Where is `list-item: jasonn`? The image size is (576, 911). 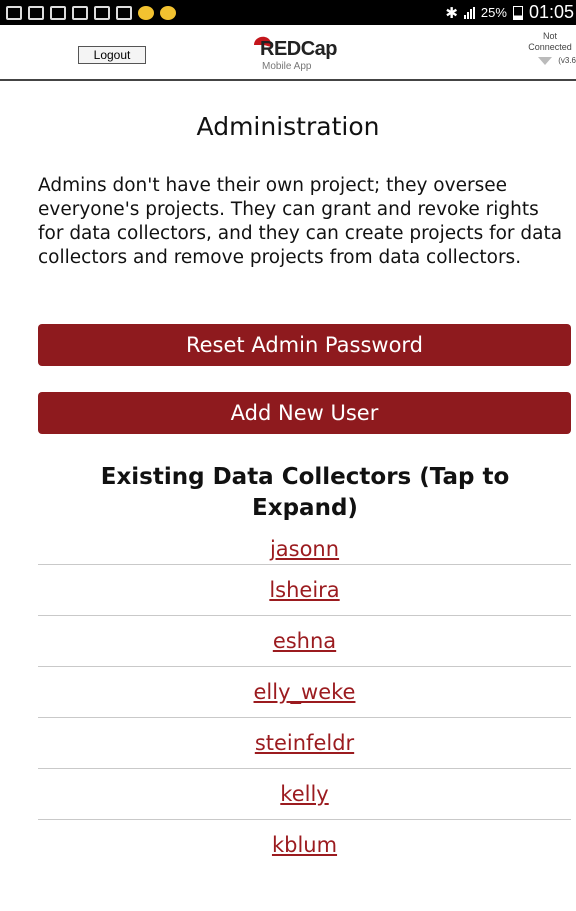 list-item: jasonn is located at coordinates (304, 550).